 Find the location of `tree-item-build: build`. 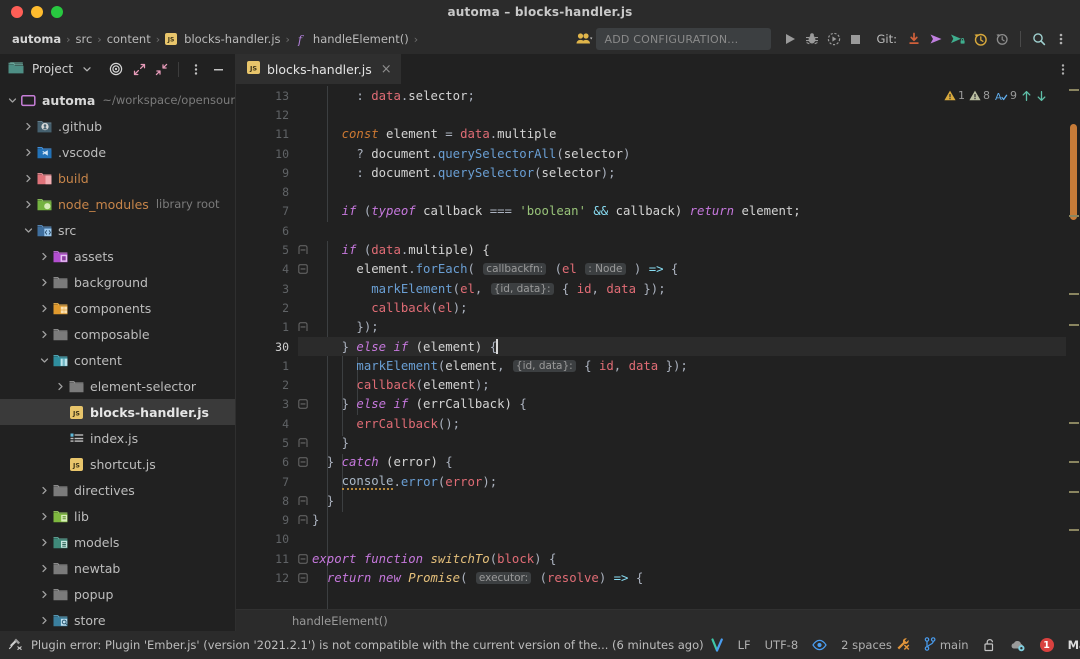

tree-item-build: build is located at coordinates (117, 178).